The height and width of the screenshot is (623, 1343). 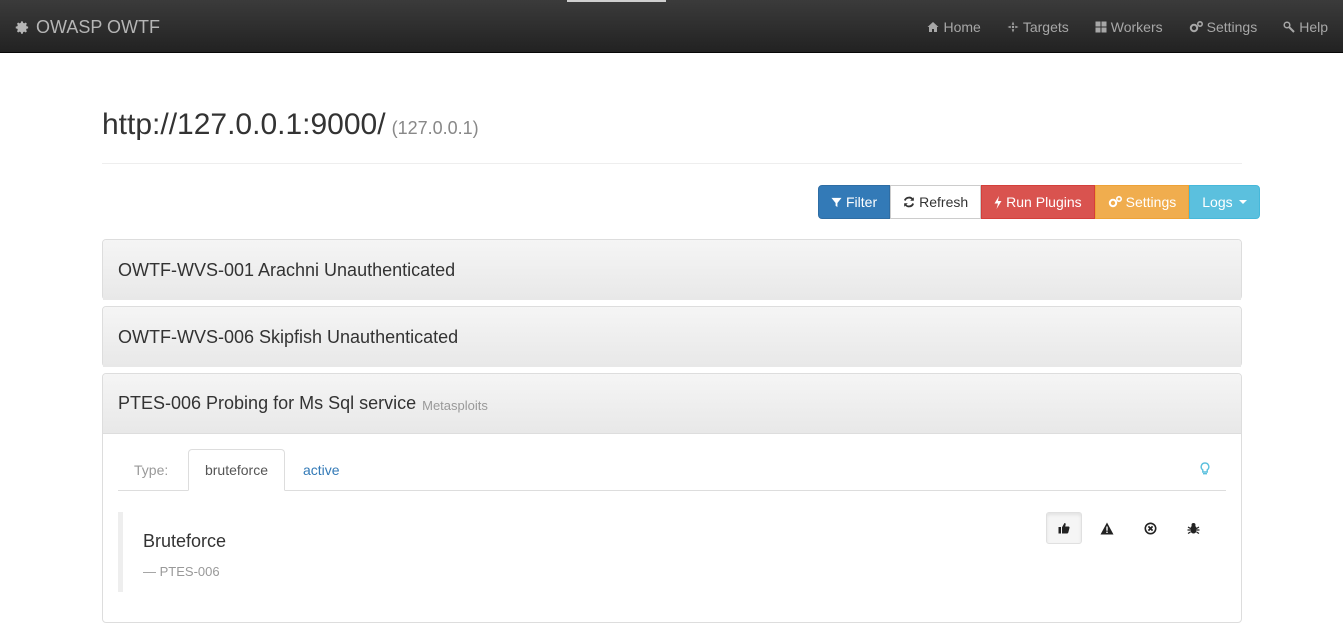 What do you see at coordinates (1107, 528) in the screenshot?
I see `warning-icon` at bounding box center [1107, 528].